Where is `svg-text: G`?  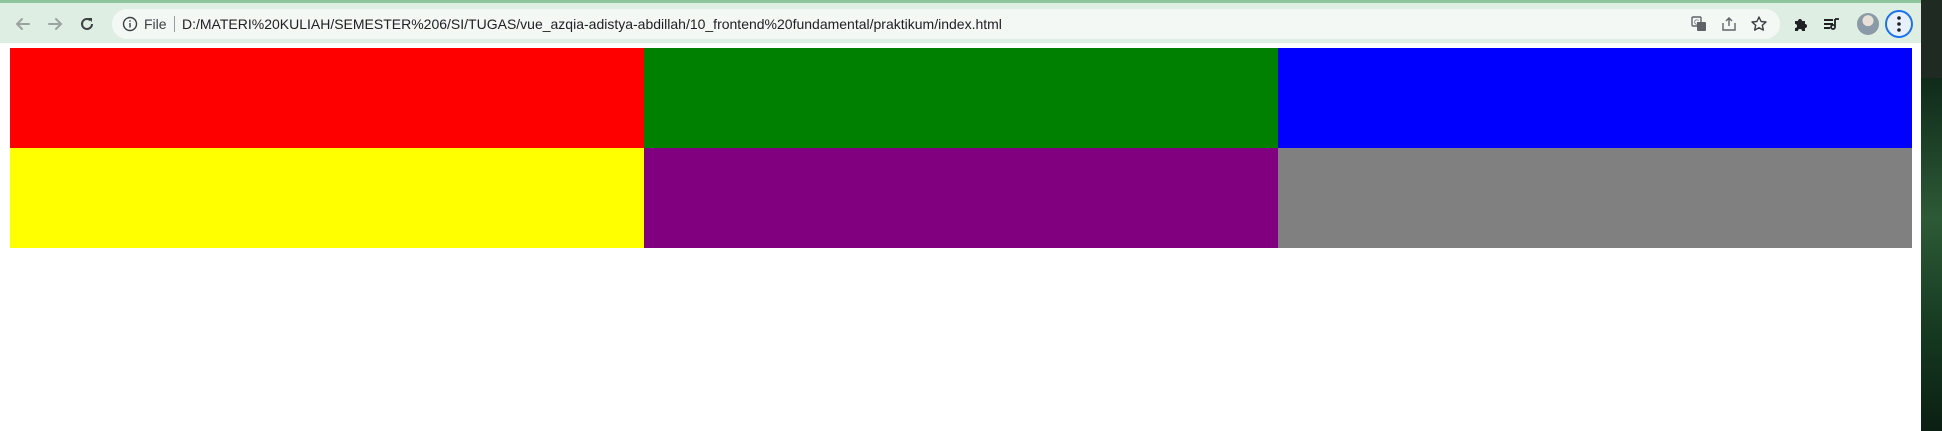
svg-text: G is located at coordinates (1696, 23).